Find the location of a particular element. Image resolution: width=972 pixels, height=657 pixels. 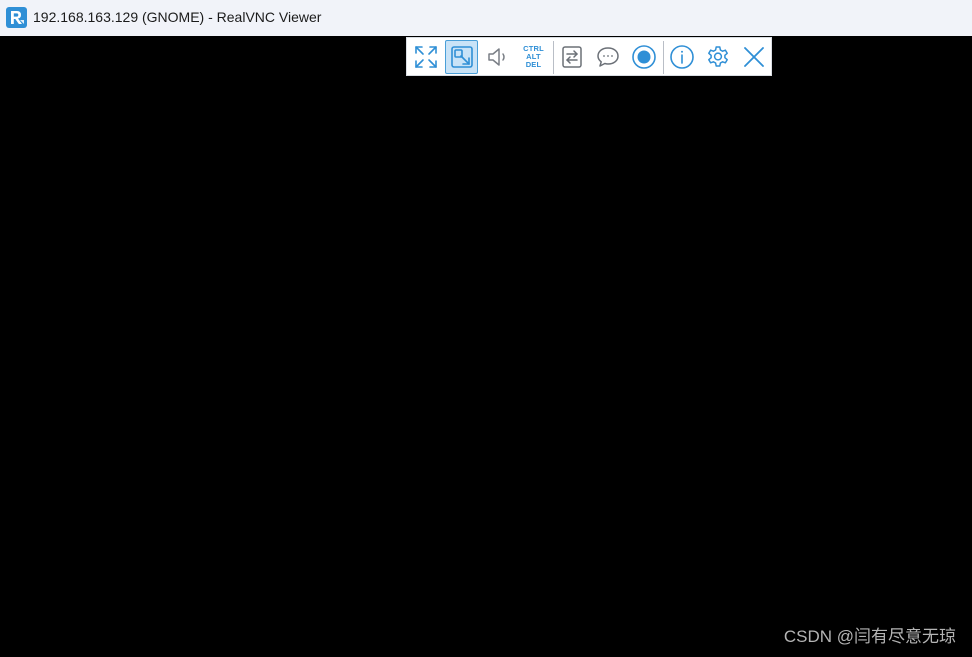

ctrl-alt-del-button: CTRL ALT DEL is located at coordinates (533, 57).